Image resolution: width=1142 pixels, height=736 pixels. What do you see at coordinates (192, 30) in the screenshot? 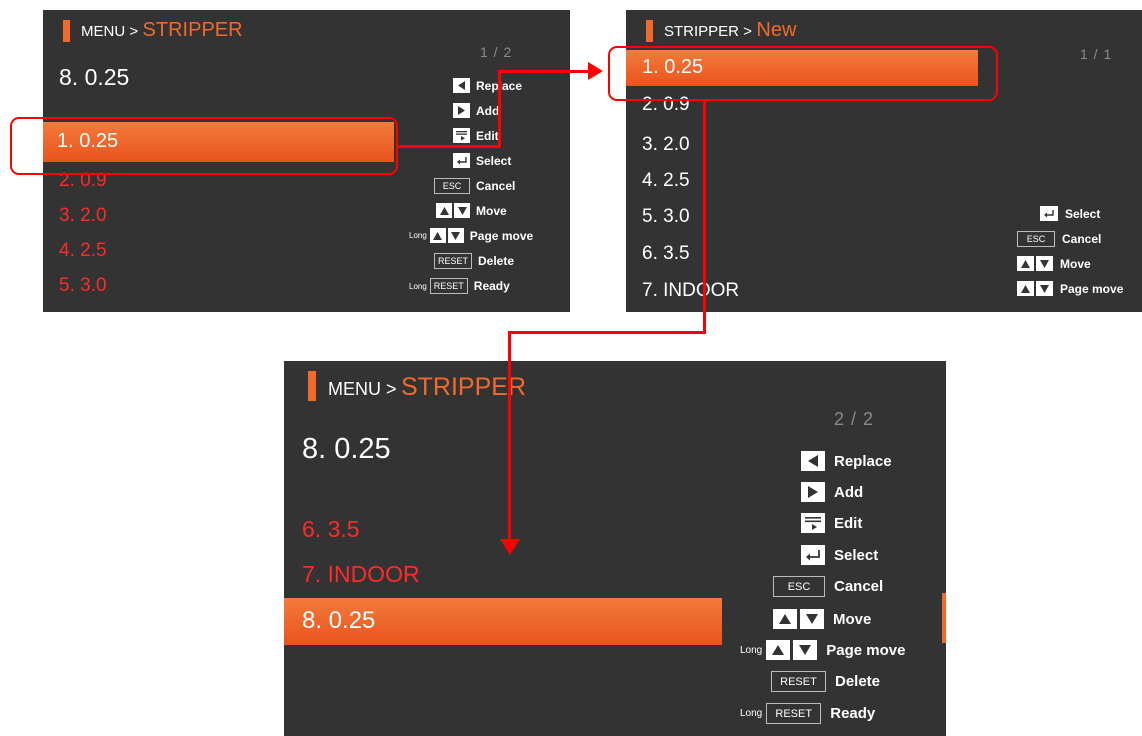
I see `breadcrumb-current: STRIPPER` at bounding box center [192, 30].